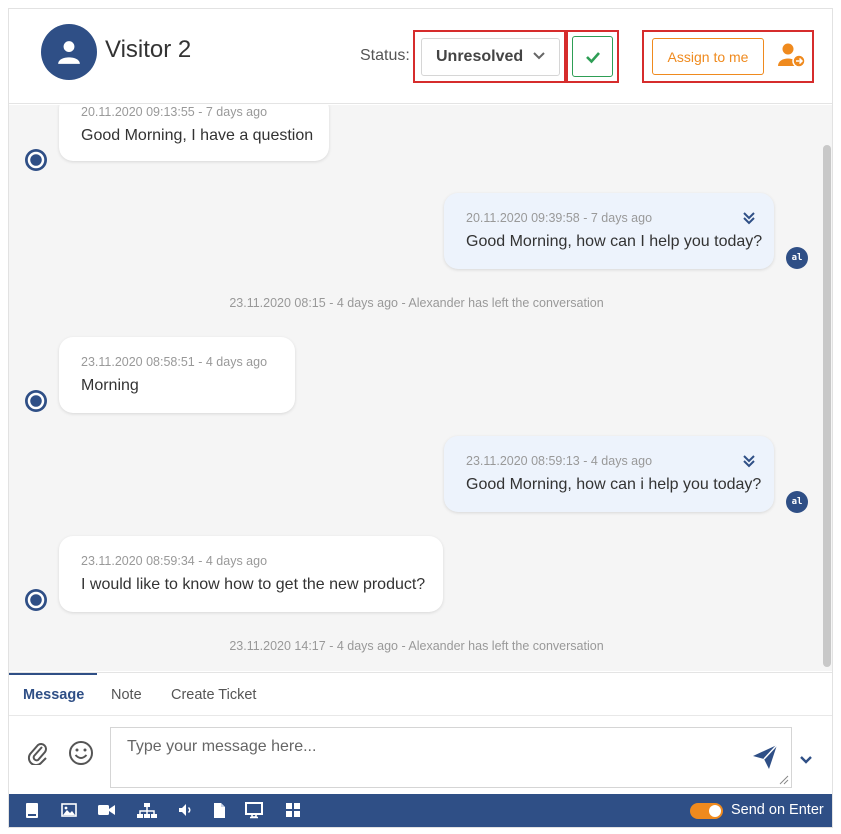 This screenshot has height=834, width=841. I want to click on resolve-button, so click(592, 56).